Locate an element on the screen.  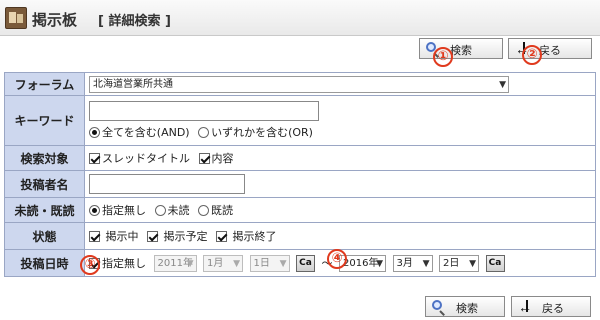
state-label: 状態 is located at coordinates (44, 236).